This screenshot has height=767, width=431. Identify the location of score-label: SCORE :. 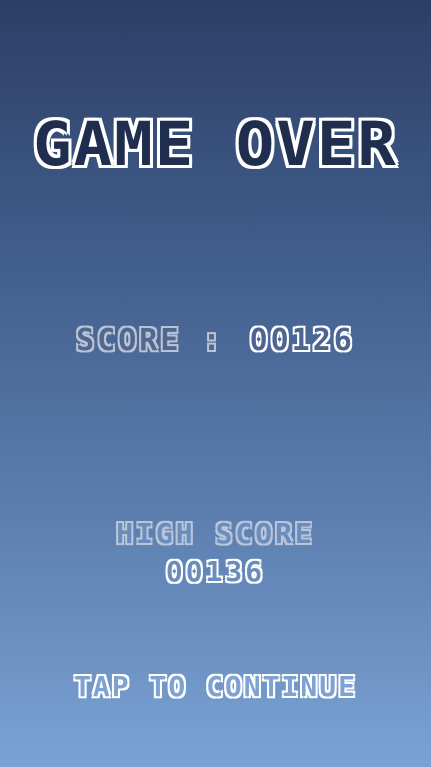
(150, 340).